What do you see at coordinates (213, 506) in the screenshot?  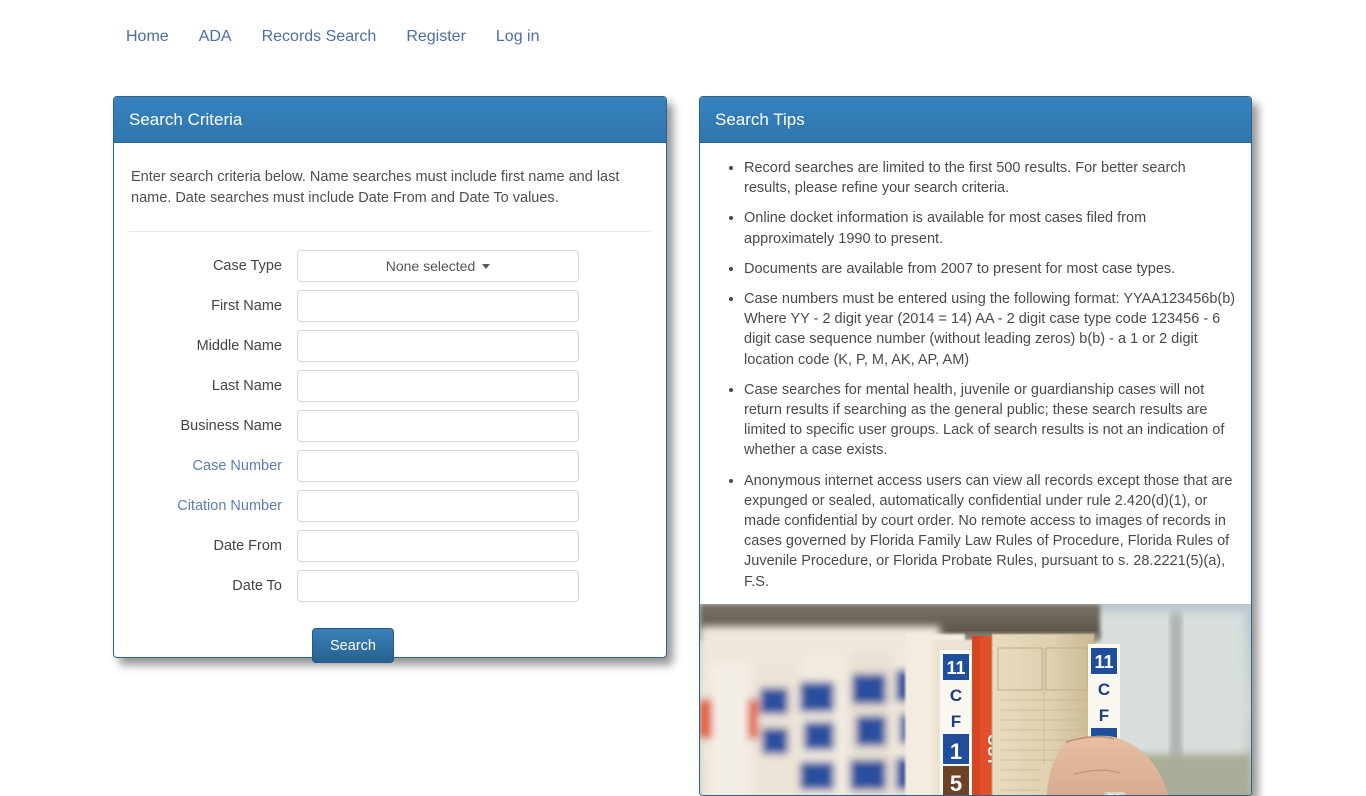 I see `citation-number-label-link: Citation Number` at bounding box center [213, 506].